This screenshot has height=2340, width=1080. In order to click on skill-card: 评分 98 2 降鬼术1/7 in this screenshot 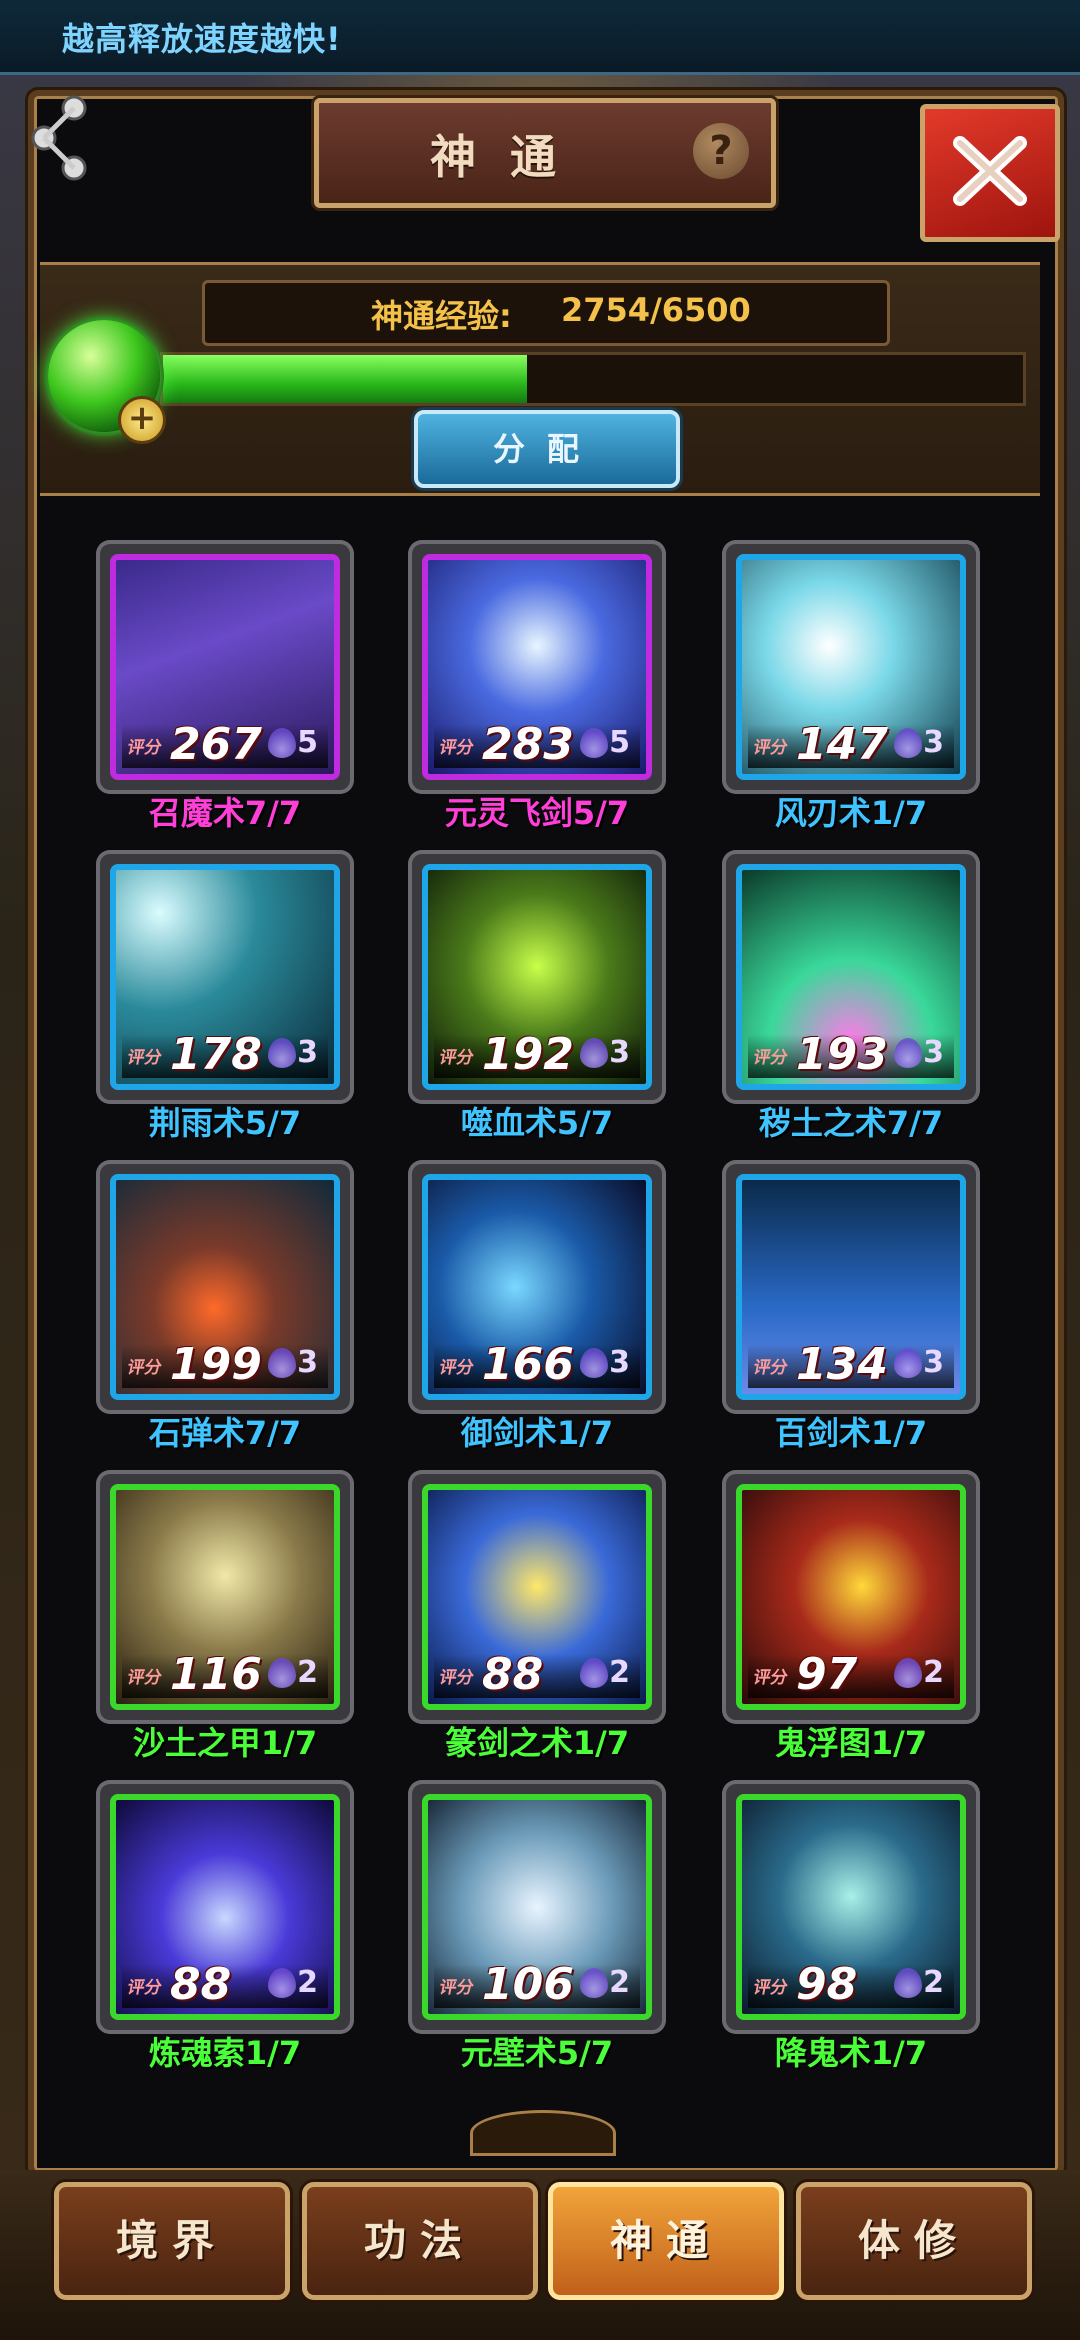, I will do `click(851, 1926)`.